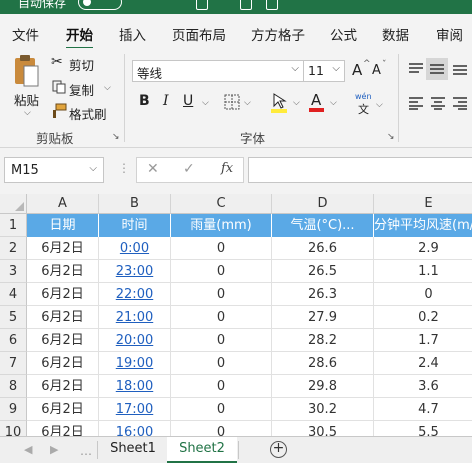 This screenshot has height=463, width=472. I want to click on phonetic-guide-top: wén, so click(363, 96).